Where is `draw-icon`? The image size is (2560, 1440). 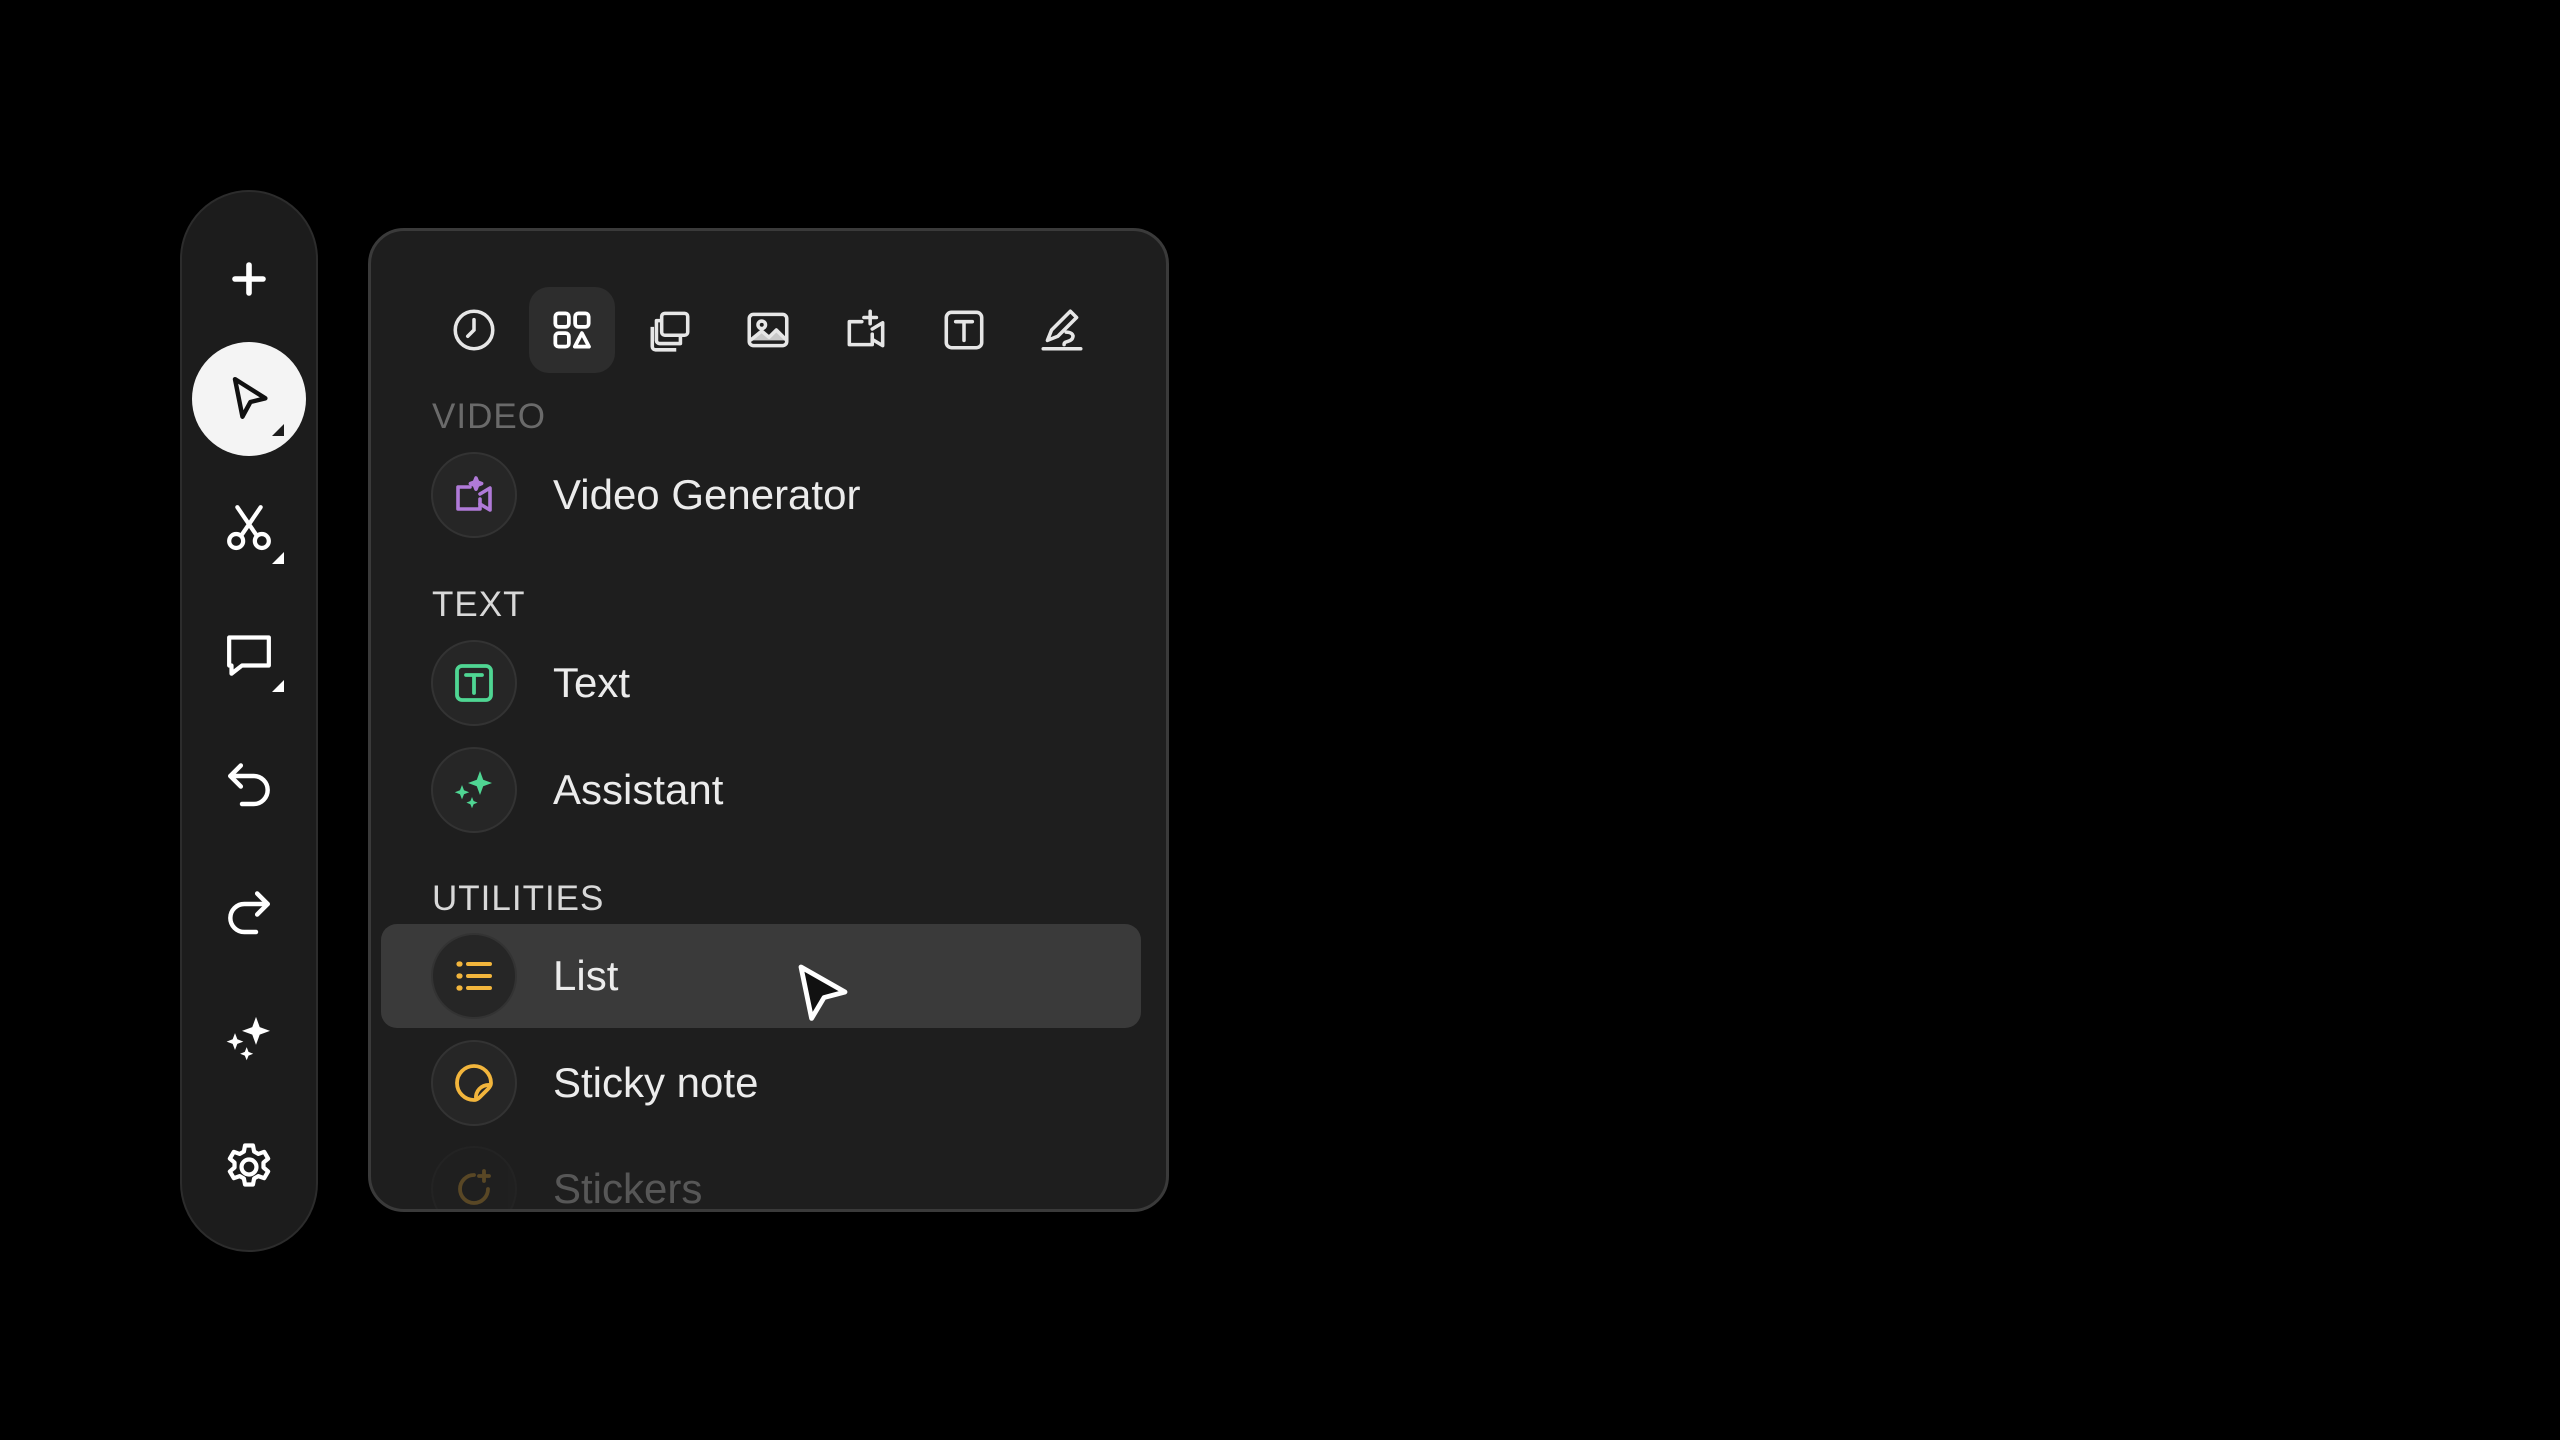 draw-icon is located at coordinates (1062, 330).